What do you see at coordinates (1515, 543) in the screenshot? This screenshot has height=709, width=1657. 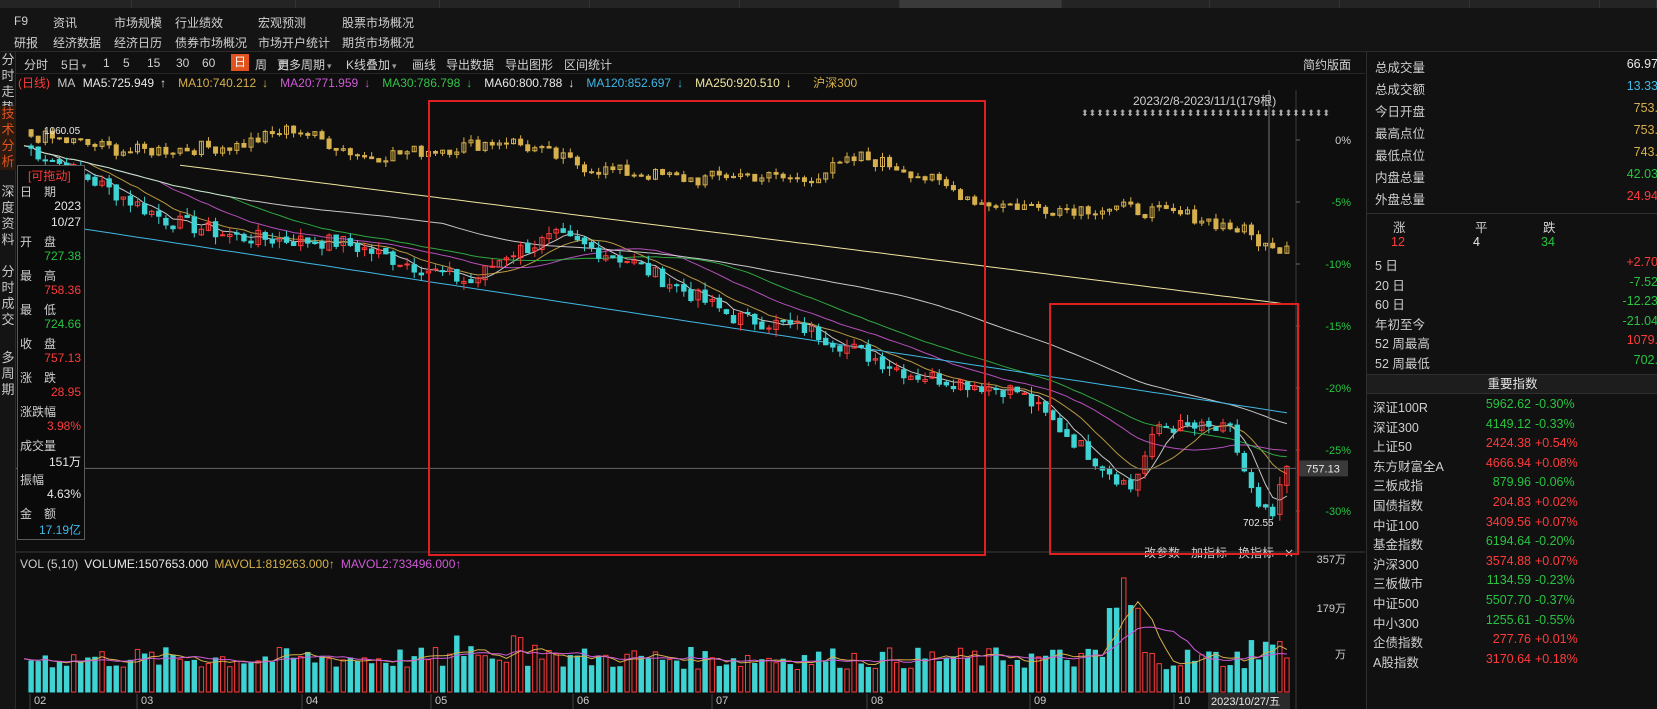 I see `index-row: 基金指数 6194.64 -0.20%` at bounding box center [1515, 543].